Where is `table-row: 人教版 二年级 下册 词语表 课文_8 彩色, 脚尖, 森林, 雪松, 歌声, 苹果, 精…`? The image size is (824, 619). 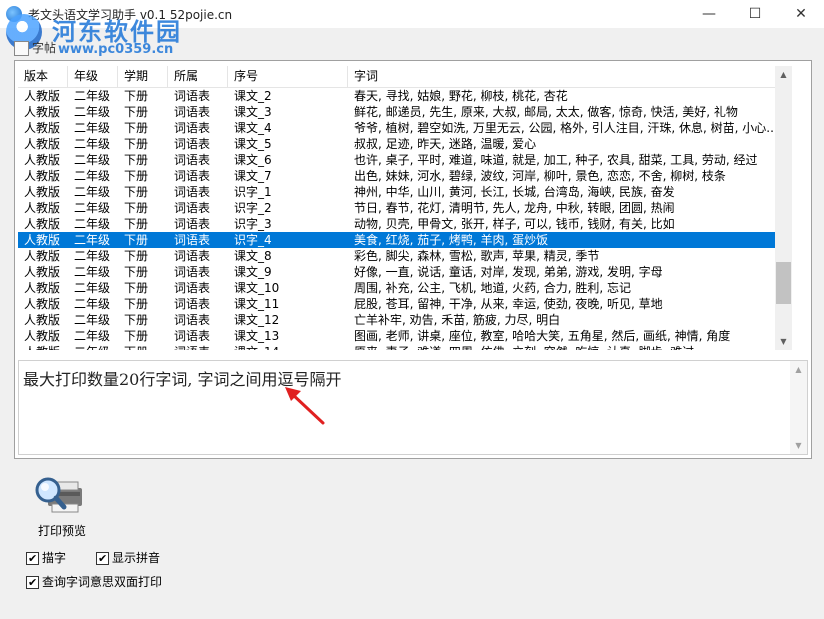 table-row: 人教版 二年级 下册 词语表 课文_8 彩色, 脚尖, 森林, 雪松, 歌声, 苹果, 精… is located at coordinates (398, 256).